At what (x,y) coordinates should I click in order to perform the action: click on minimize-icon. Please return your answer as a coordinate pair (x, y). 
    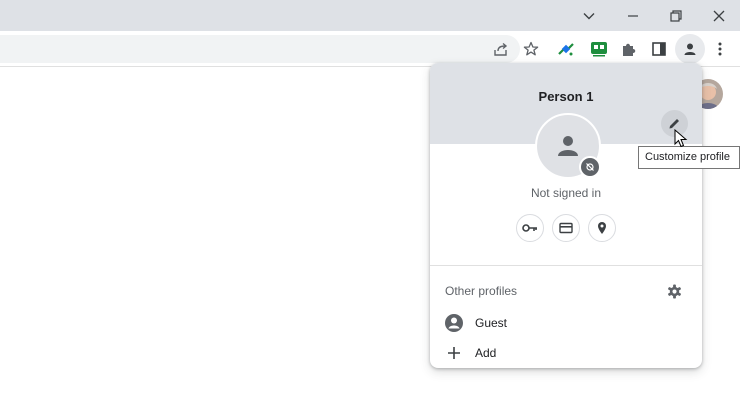
    Looking at the image, I should click on (633, 15).